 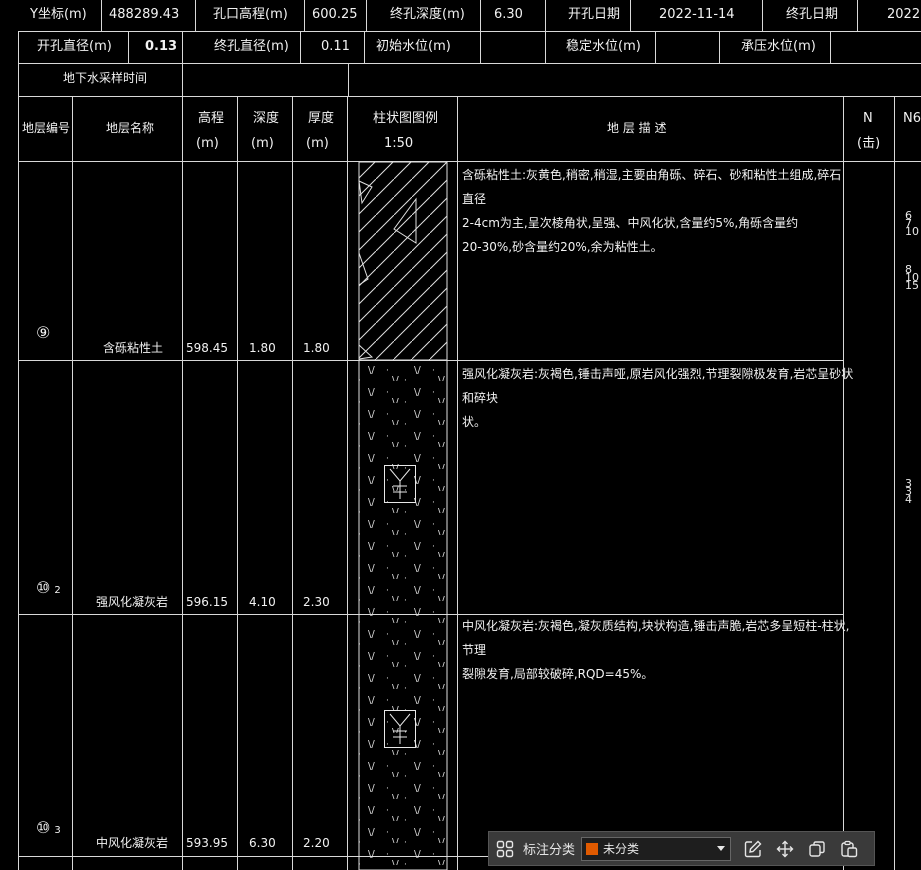 What do you see at coordinates (403, 261) in the screenshot?
I see `strata-fill-clay` at bounding box center [403, 261].